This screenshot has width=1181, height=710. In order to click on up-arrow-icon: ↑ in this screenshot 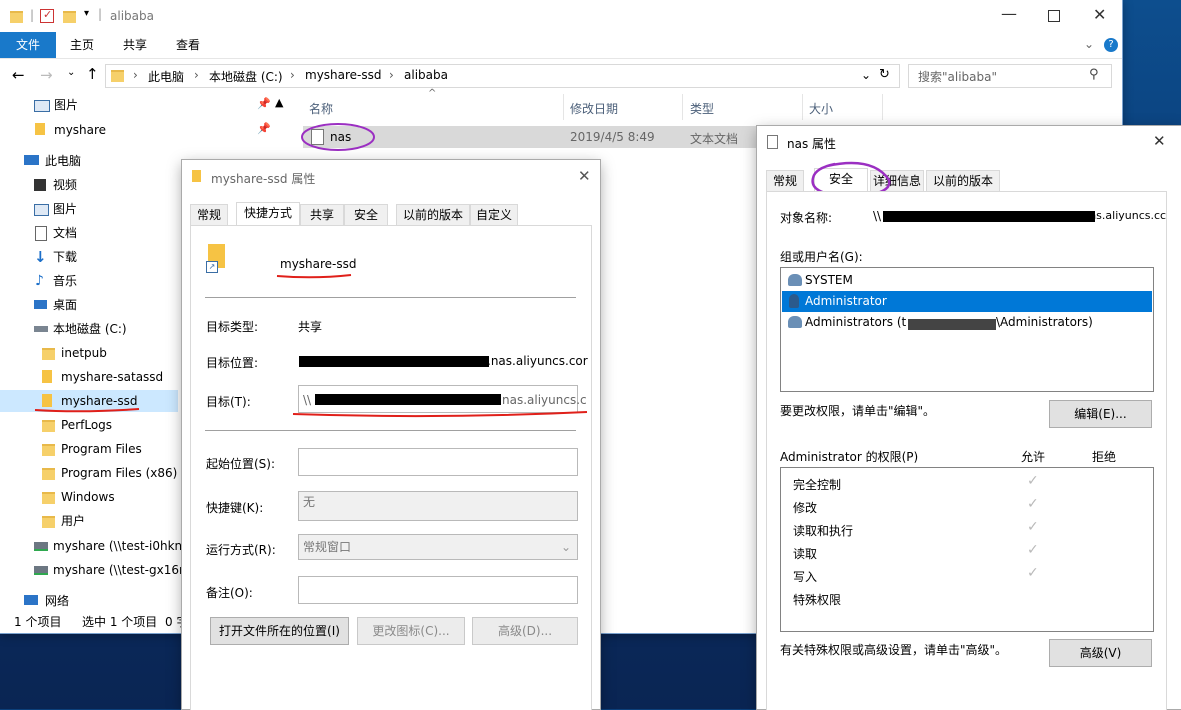, I will do `click(92, 74)`.